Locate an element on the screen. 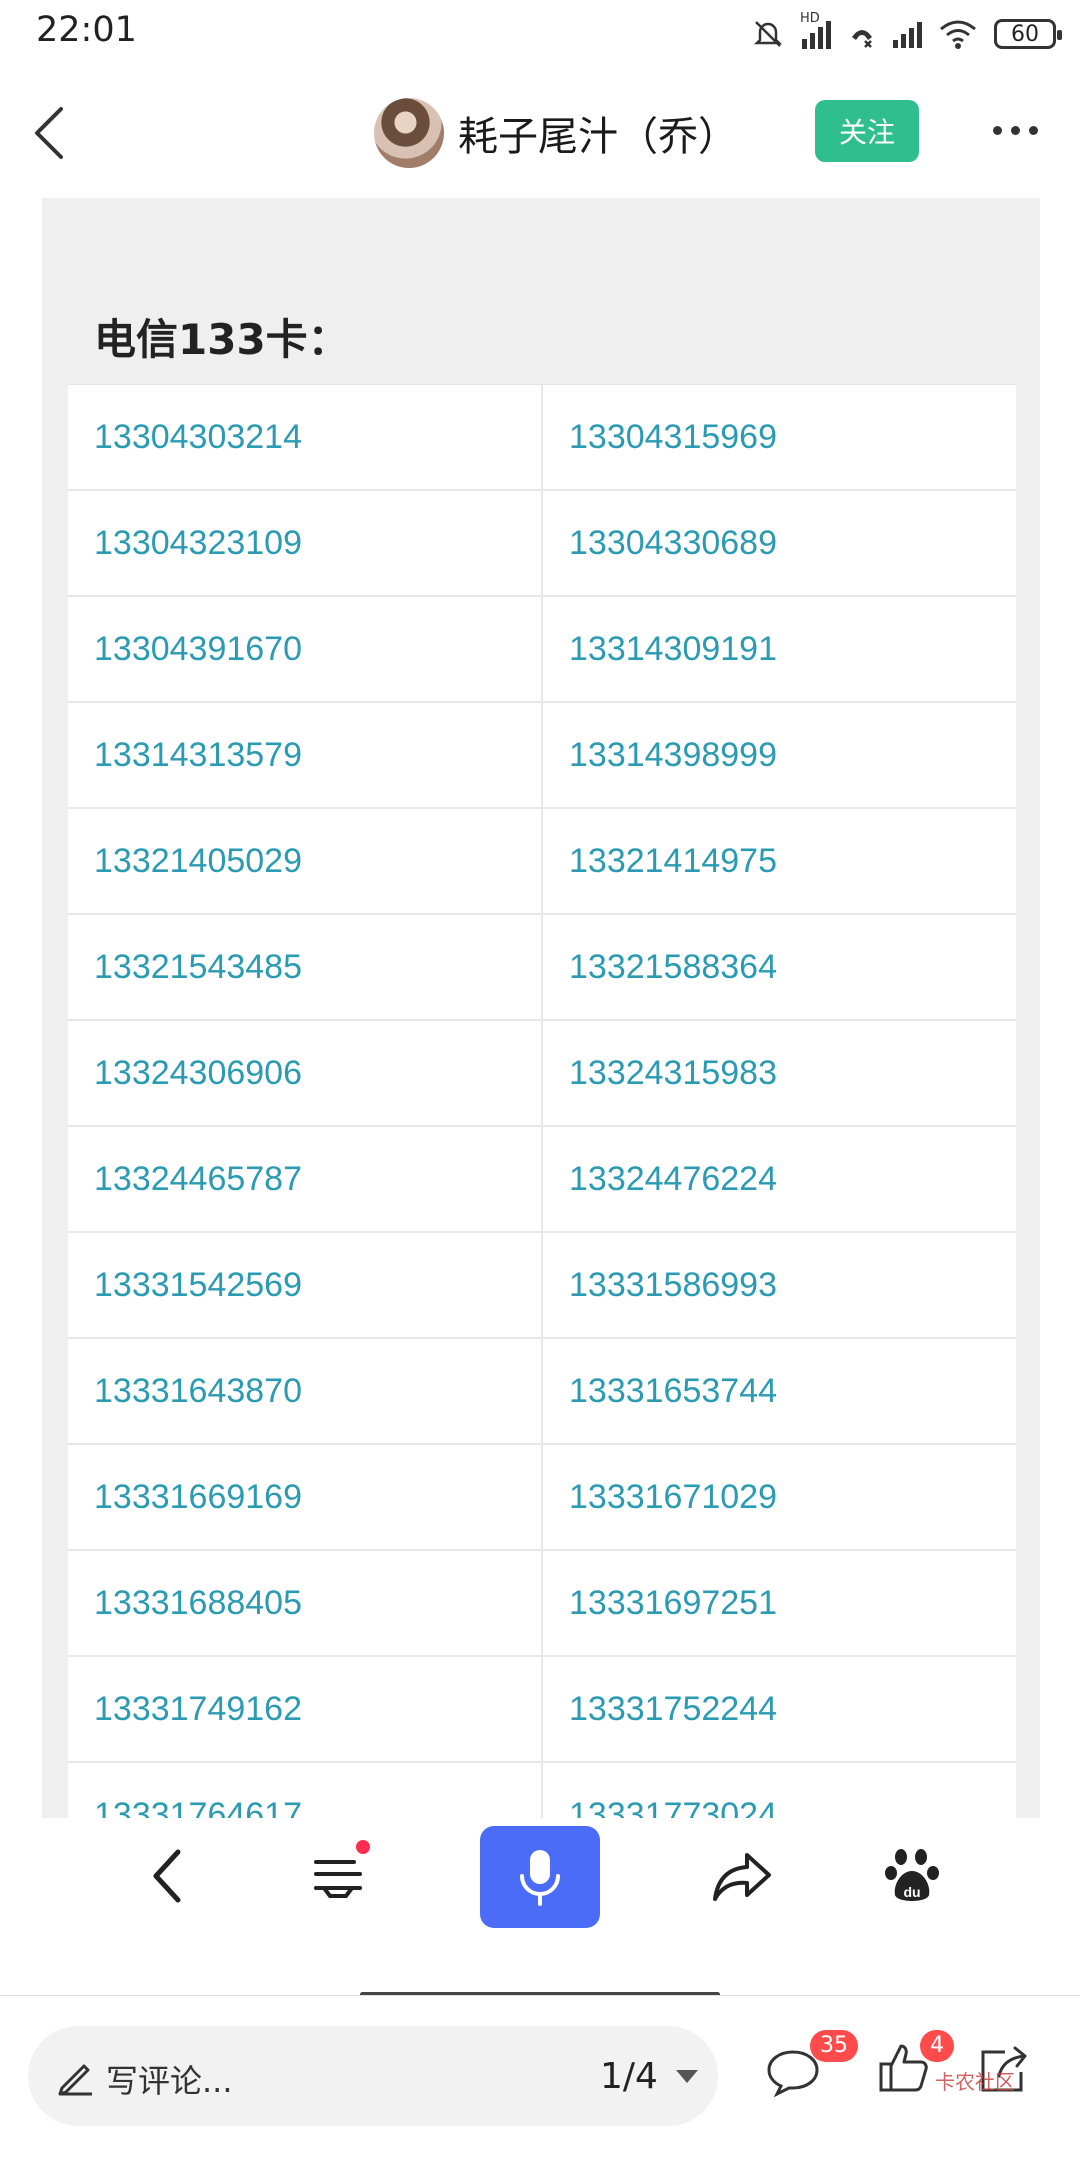 The image size is (1080, 2161). number-link: 13331697251 is located at coordinates (778, 1603).